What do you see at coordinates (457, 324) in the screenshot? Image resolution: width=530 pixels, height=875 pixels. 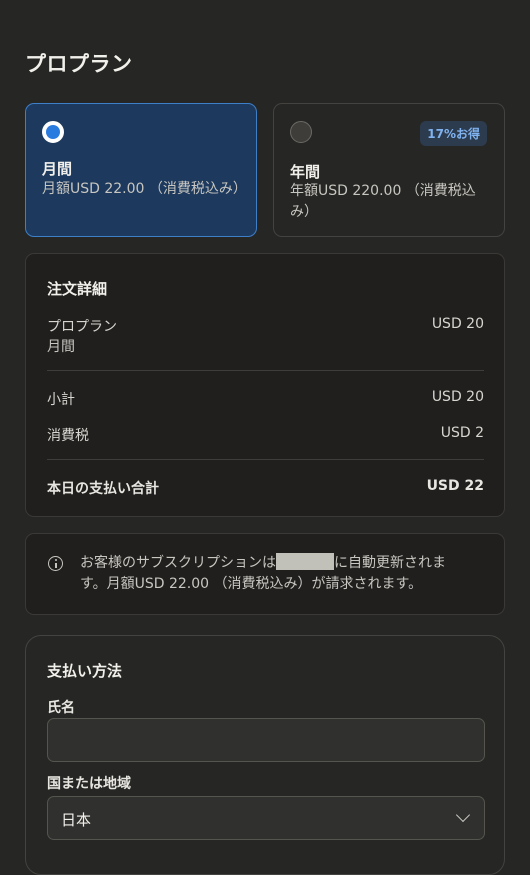 I see `order-item-price: USD 20` at bounding box center [457, 324].